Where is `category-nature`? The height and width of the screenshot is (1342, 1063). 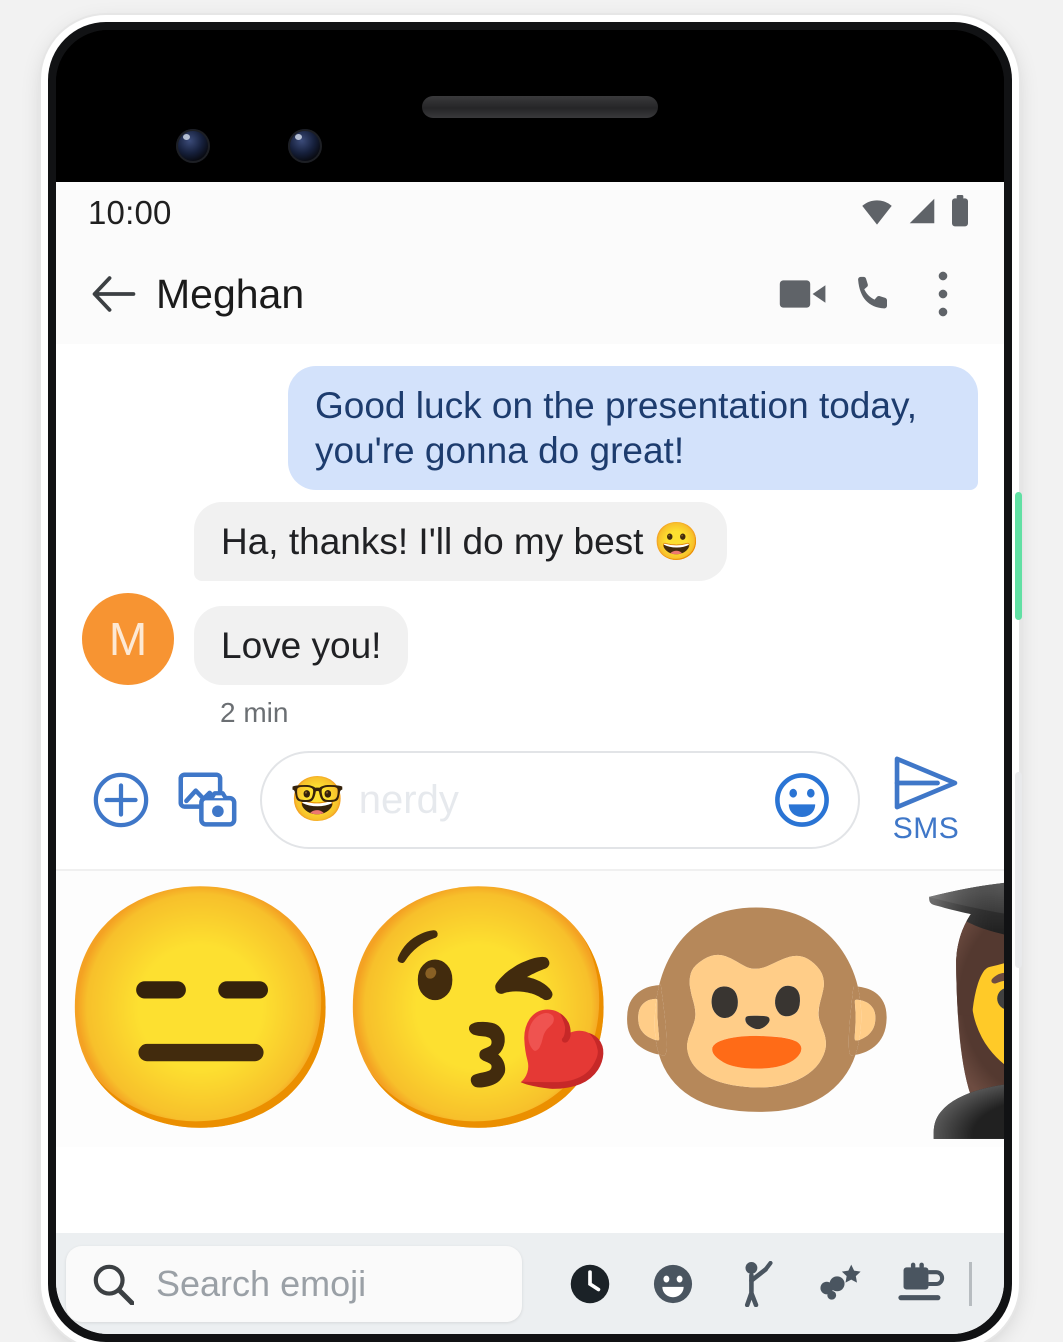 category-nature is located at coordinates (839, 1284).